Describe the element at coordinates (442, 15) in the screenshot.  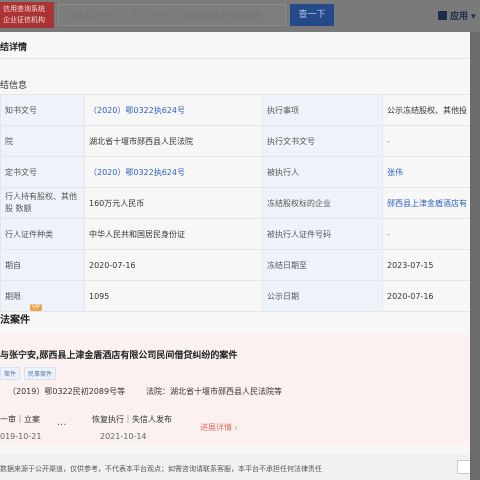
I see `grid-icon` at that location.